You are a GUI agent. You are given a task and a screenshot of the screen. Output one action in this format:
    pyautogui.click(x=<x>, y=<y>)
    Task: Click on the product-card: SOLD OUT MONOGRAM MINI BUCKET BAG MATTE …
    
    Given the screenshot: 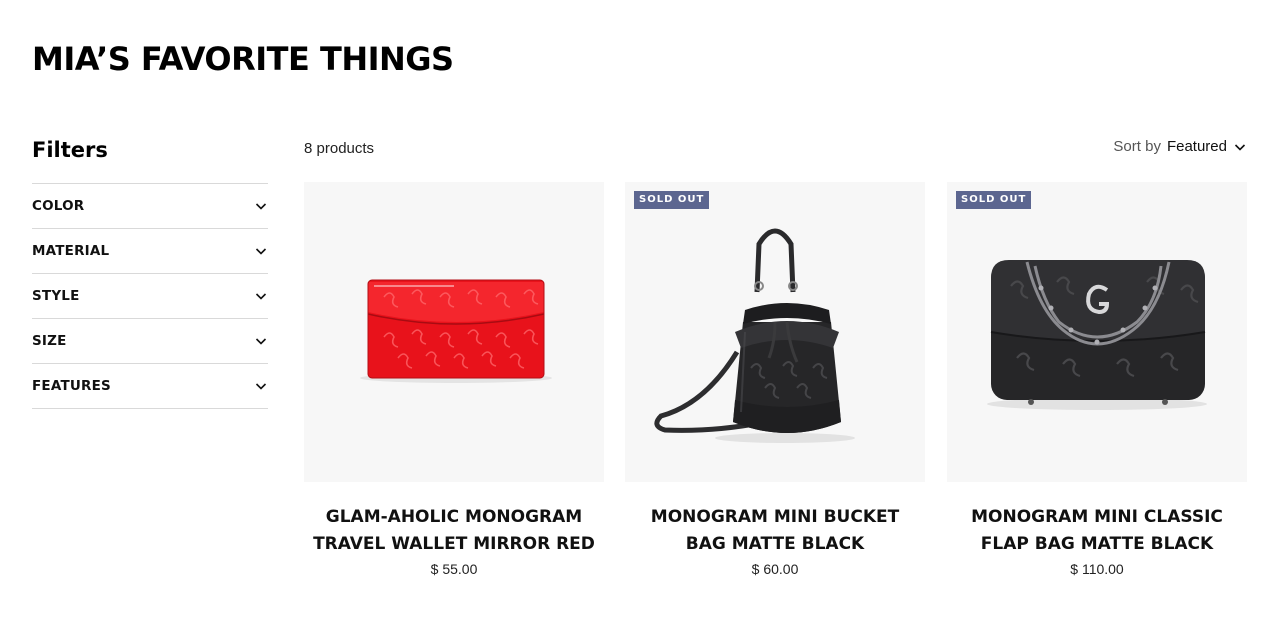 What is the action you would take?
    pyautogui.click(x=775, y=379)
    